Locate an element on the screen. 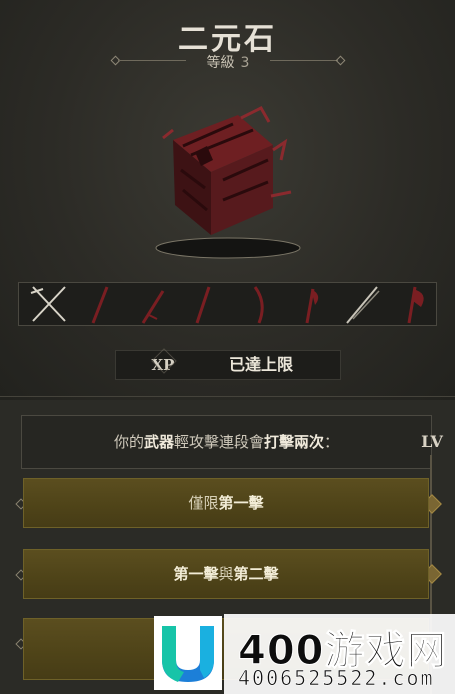  option-label: 第一擊與第二擊 is located at coordinates (226, 574).